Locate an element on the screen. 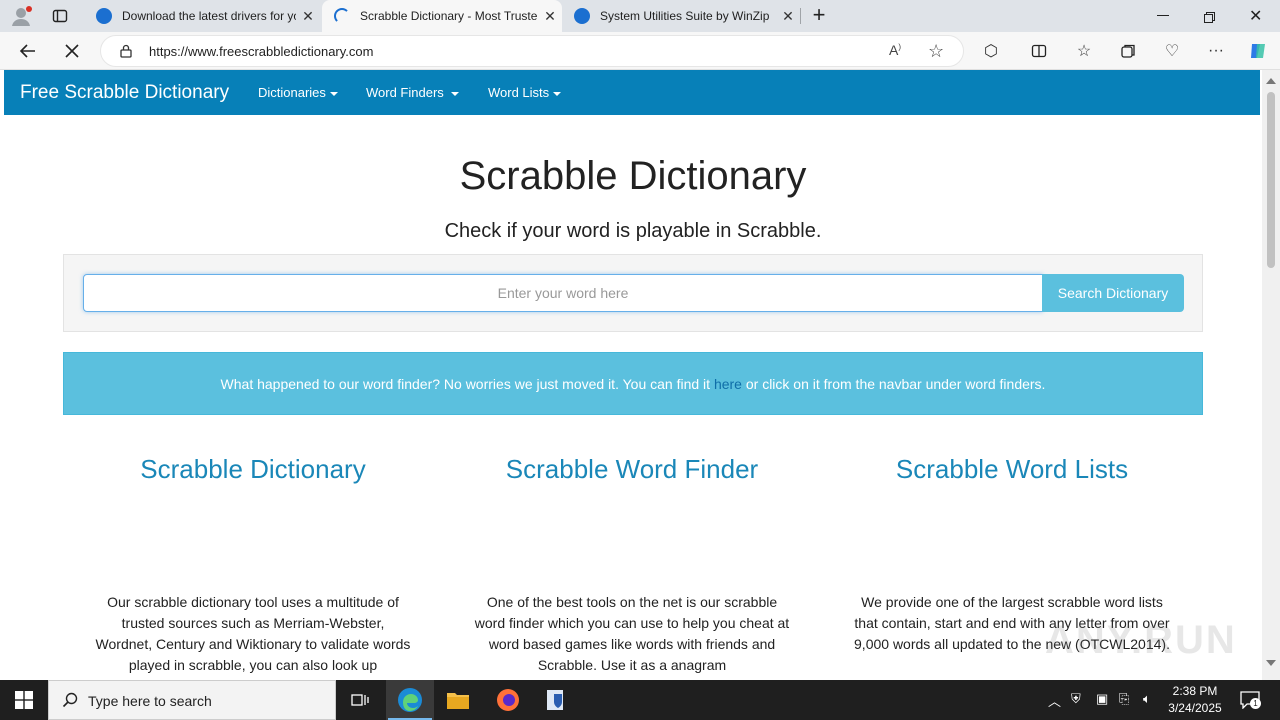 The height and width of the screenshot is (720, 1280). extensions-icon: ⬡ is located at coordinates (991, 51).